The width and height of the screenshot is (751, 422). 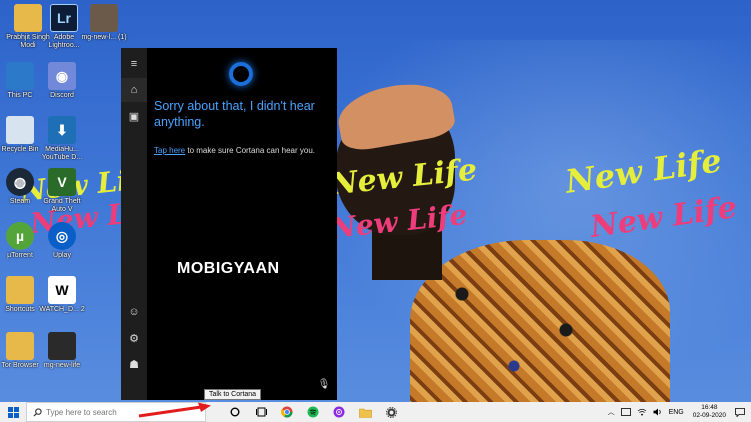 I want to click on wifi-button, so click(x=642, y=412).